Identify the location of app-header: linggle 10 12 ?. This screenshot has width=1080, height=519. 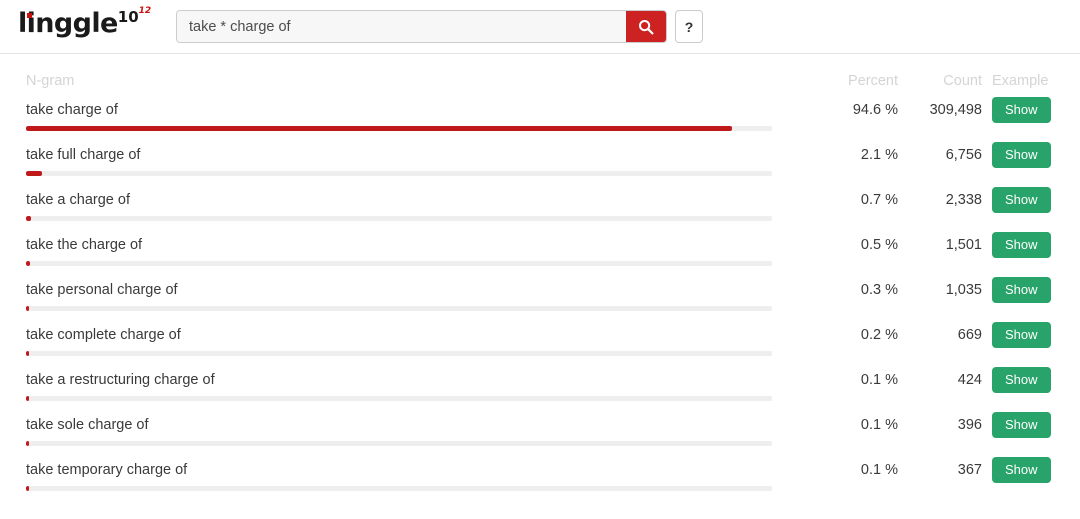
(540, 27).